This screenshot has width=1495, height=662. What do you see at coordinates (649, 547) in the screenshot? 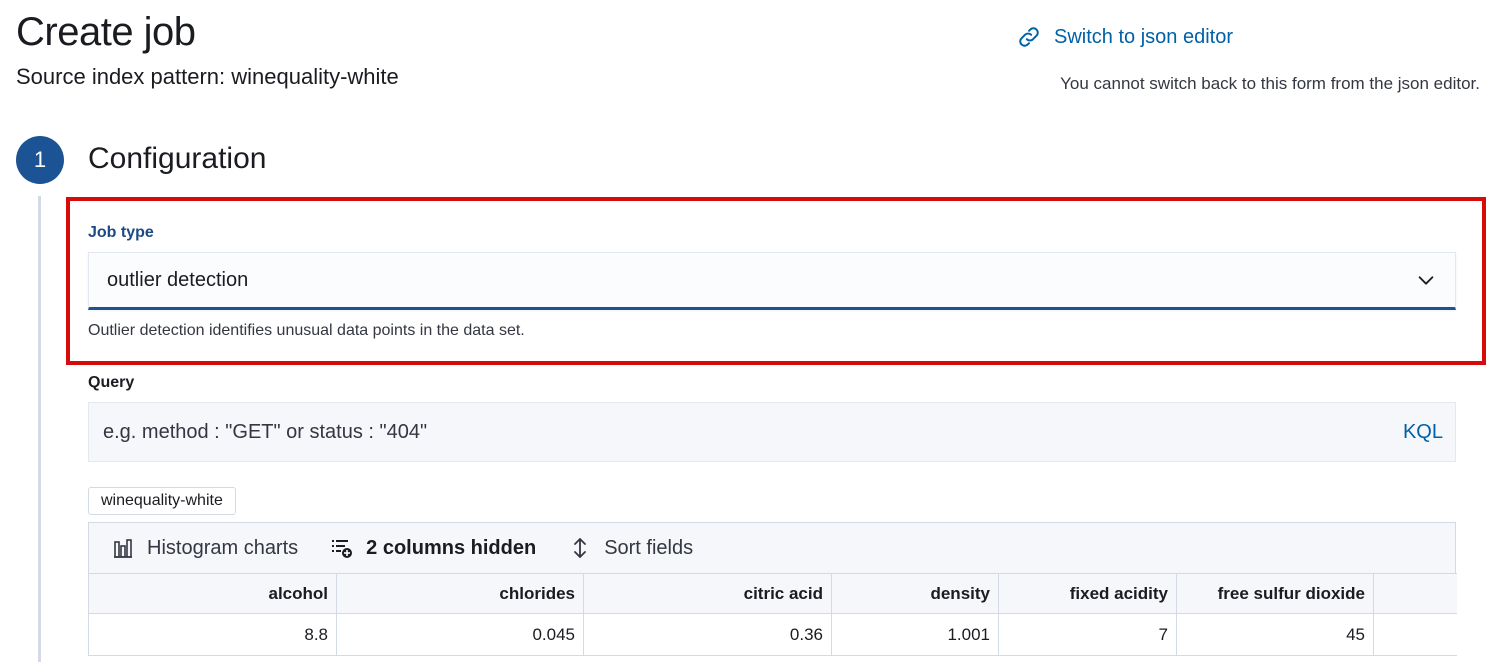
I see `sort-fields-label: Sort fields` at bounding box center [649, 547].